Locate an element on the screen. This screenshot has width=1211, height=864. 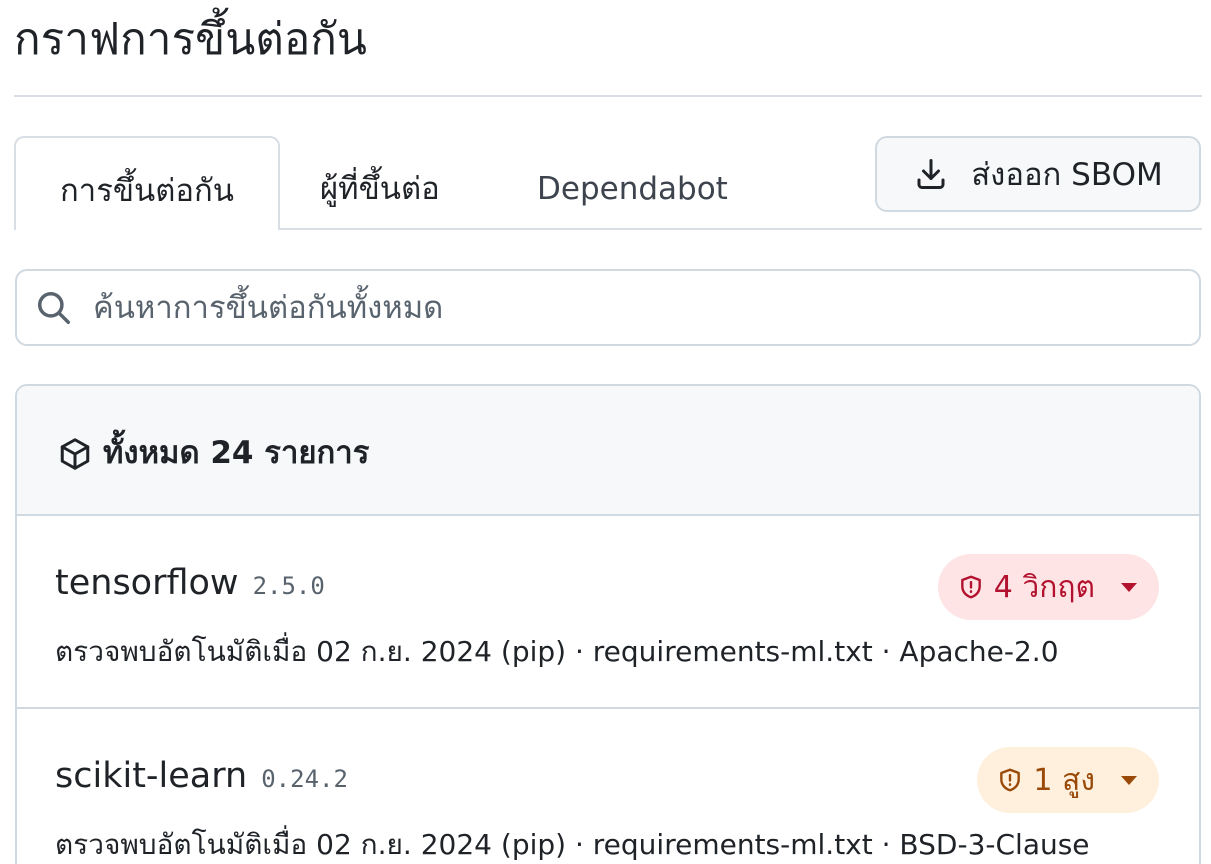
export-sbom-button: ส่งออก SBOM is located at coordinates (1038, 174).